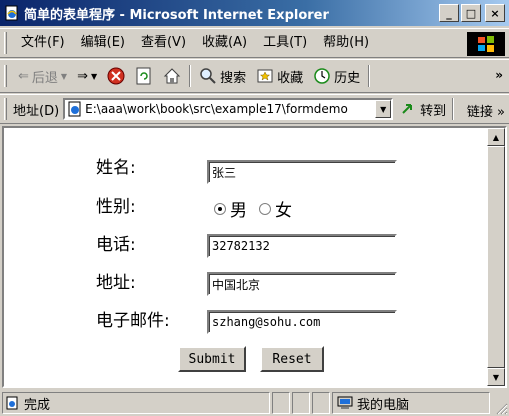 This screenshot has width=509, height=416. I want to click on links-separator, so click(453, 109).